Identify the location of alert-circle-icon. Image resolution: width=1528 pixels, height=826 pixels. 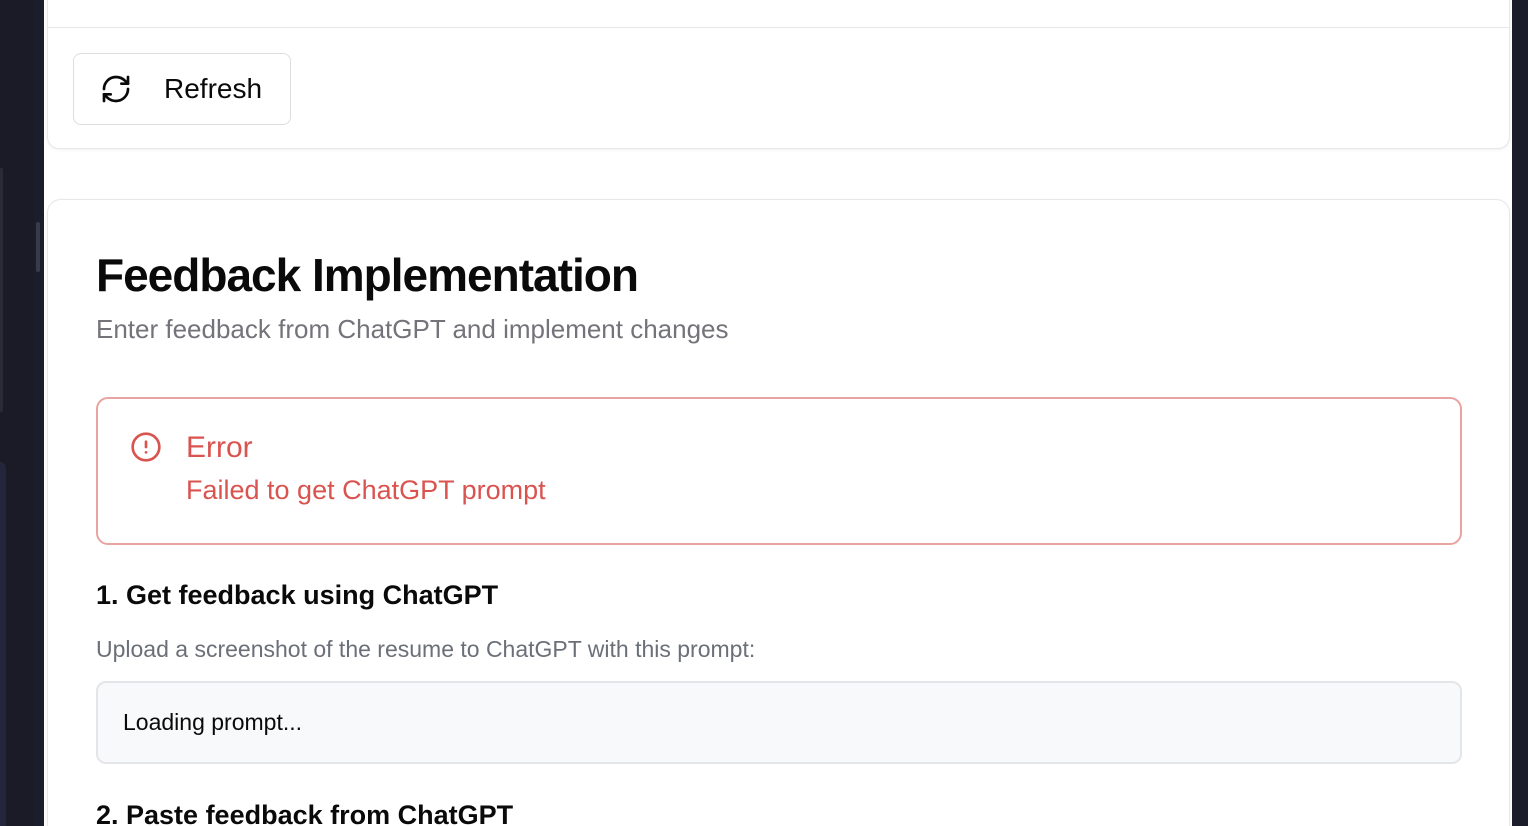
(146, 447).